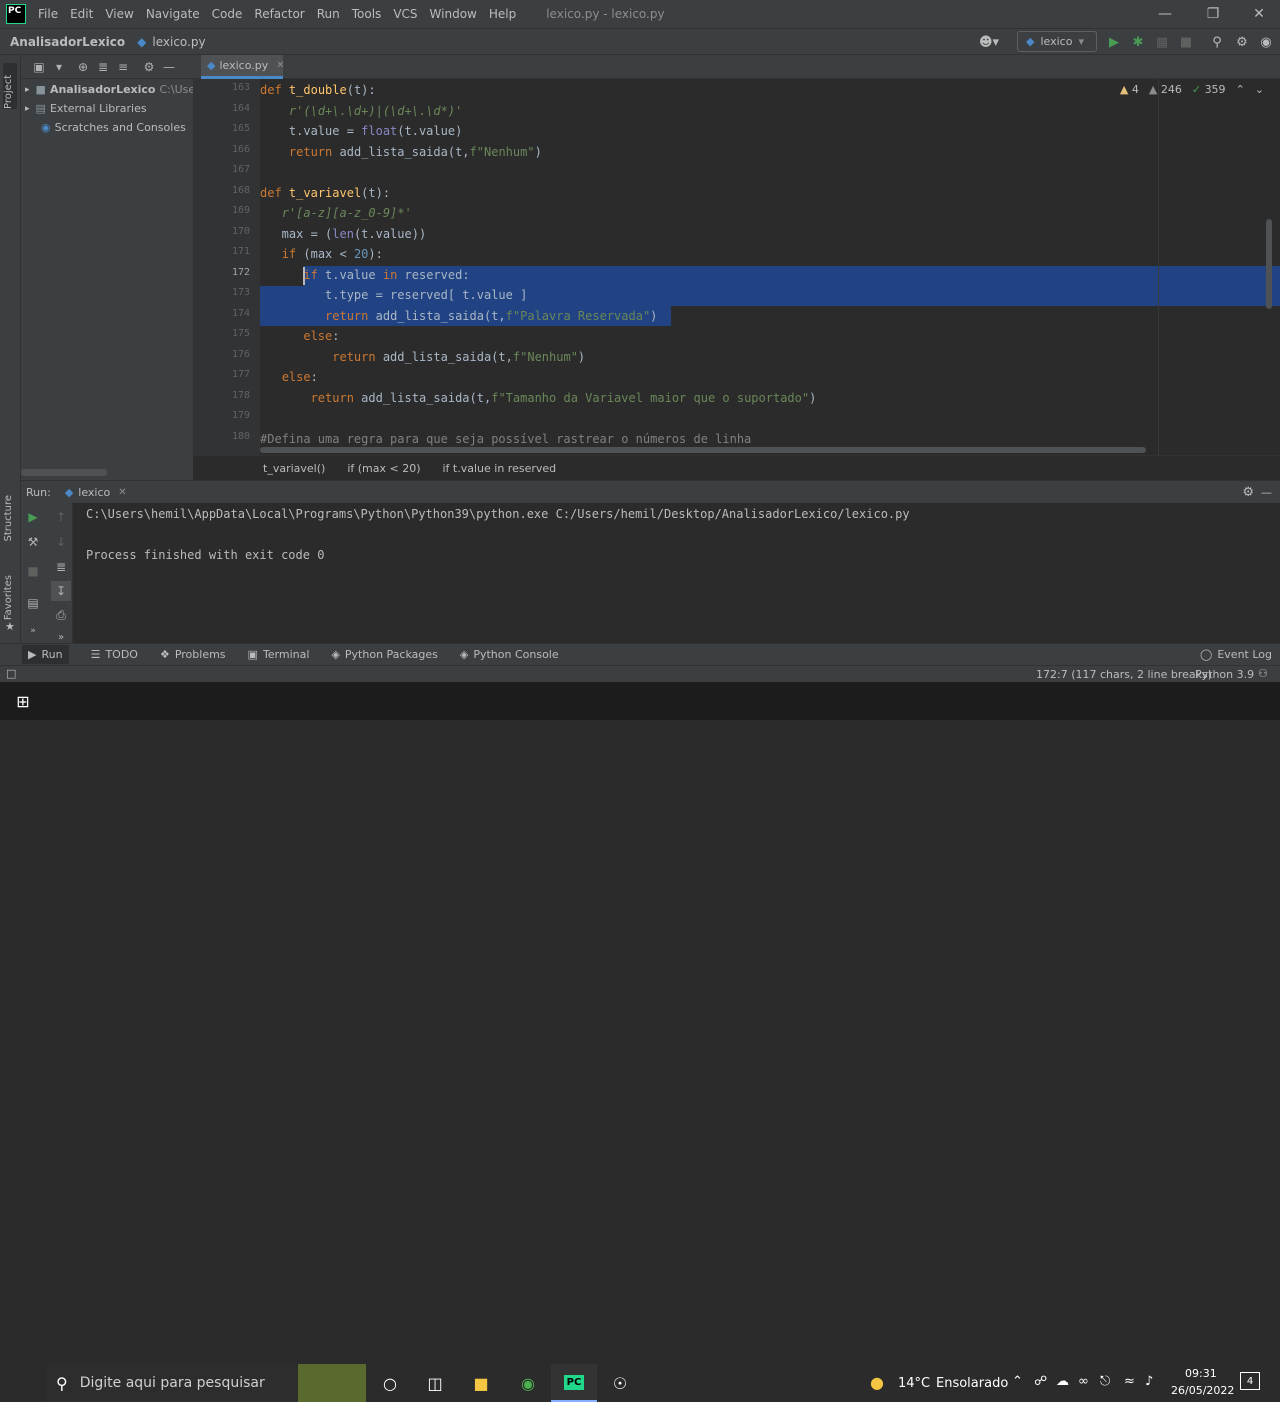  What do you see at coordinates (1057, 41) in the screenshot?
I see `run-config-selector: ◆ lexico ▾` at bounding box center [1057, 41].